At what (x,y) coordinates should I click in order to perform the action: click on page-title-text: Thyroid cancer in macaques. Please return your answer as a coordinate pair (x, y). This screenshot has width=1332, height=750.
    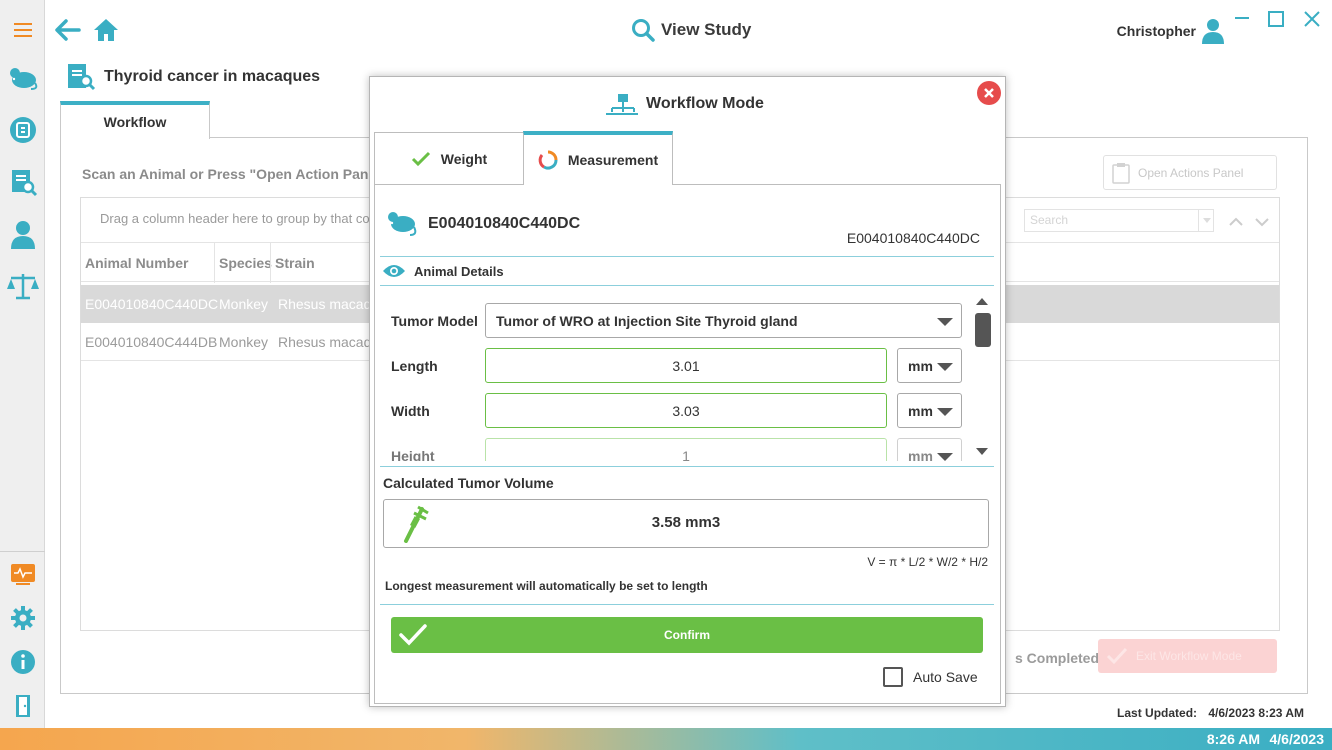
    Looking at the image, I should click on (212, 76).